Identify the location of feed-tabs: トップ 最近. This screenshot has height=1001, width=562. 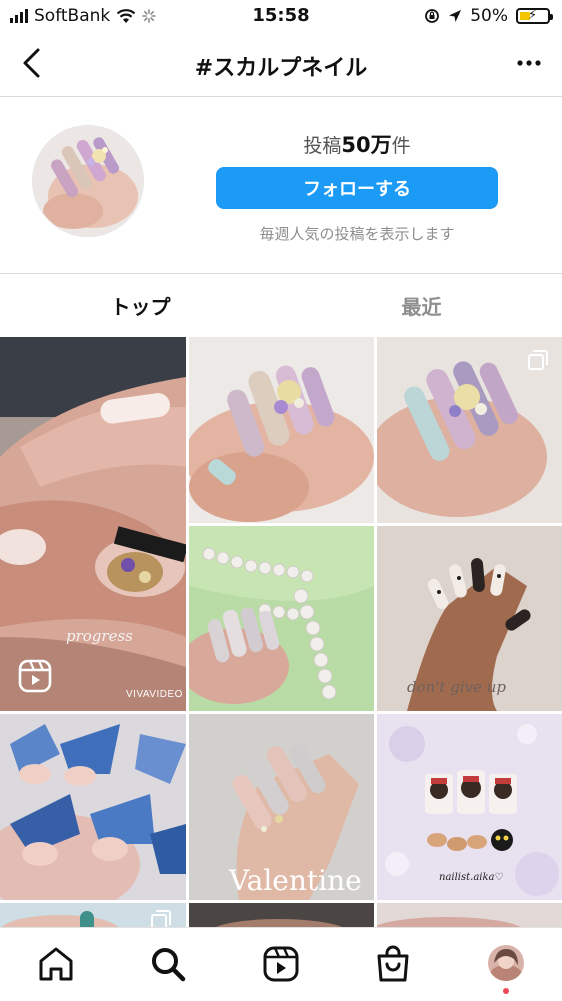
(281, 305).